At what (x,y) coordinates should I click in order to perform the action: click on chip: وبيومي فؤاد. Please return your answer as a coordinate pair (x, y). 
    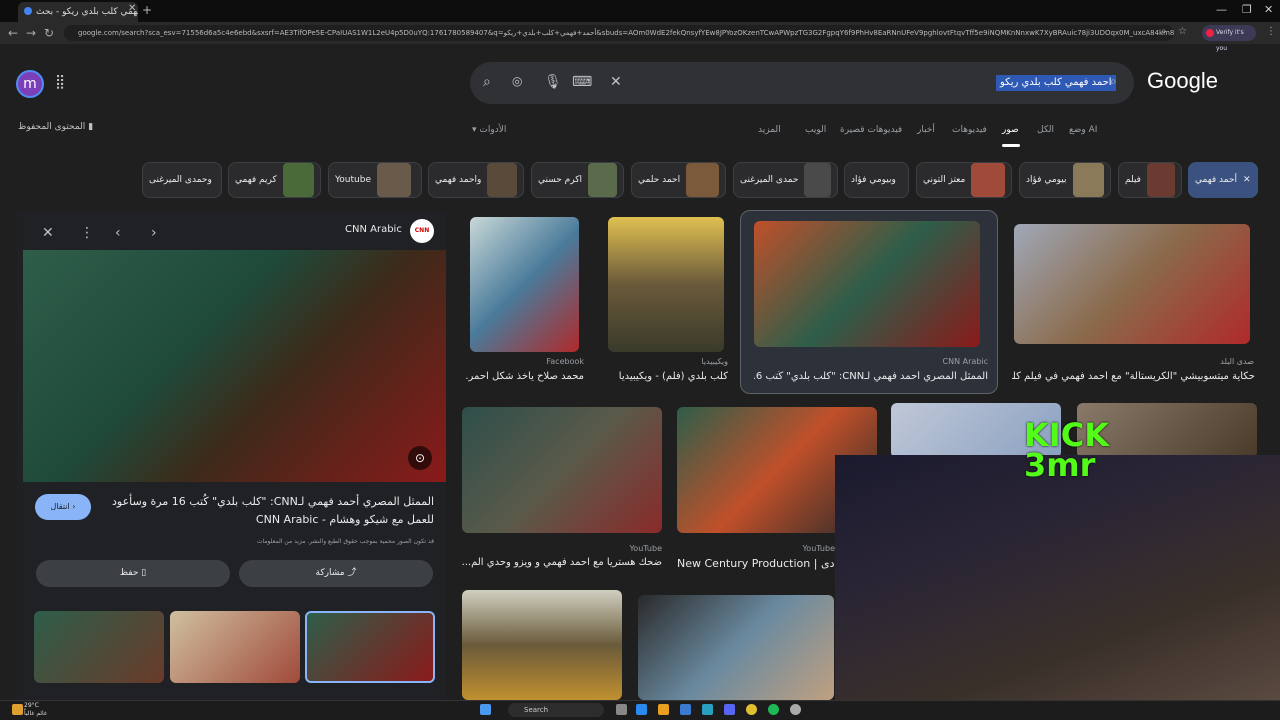
    Looking at the image, I should click on (876, 180).